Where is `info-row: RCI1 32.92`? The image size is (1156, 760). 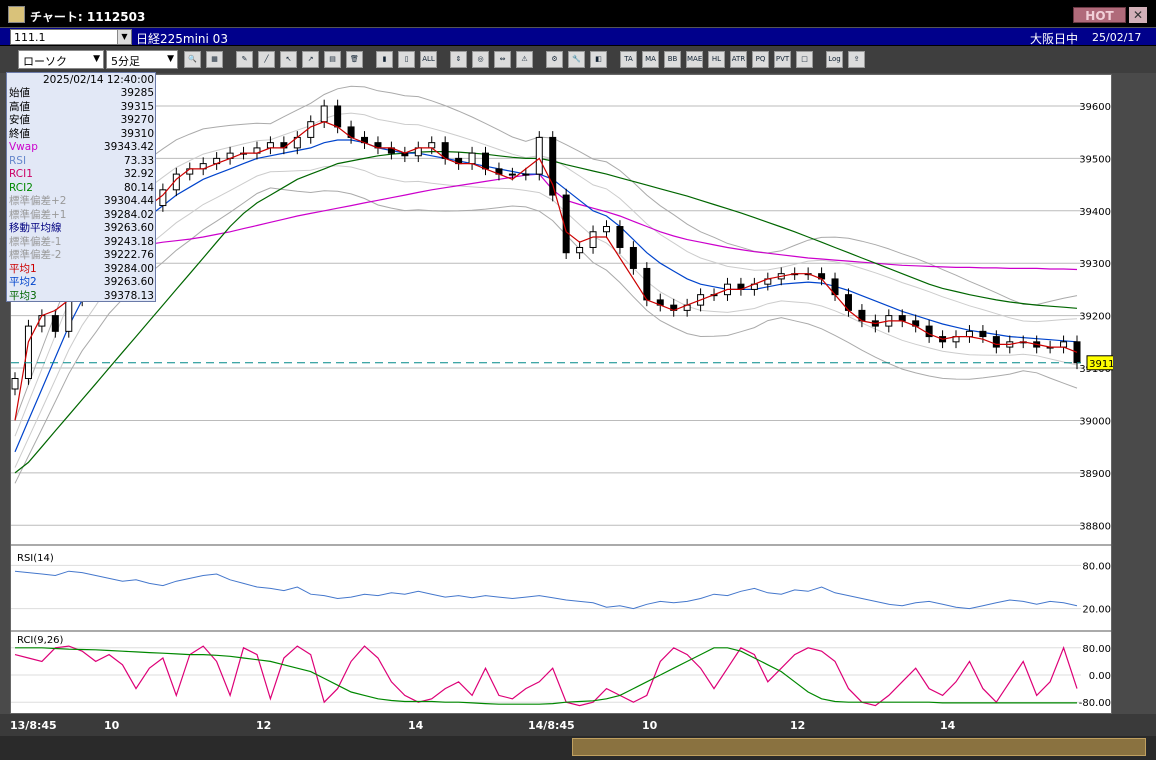
info-row: RCI1 32.92 is located at coordinates (81, 174).